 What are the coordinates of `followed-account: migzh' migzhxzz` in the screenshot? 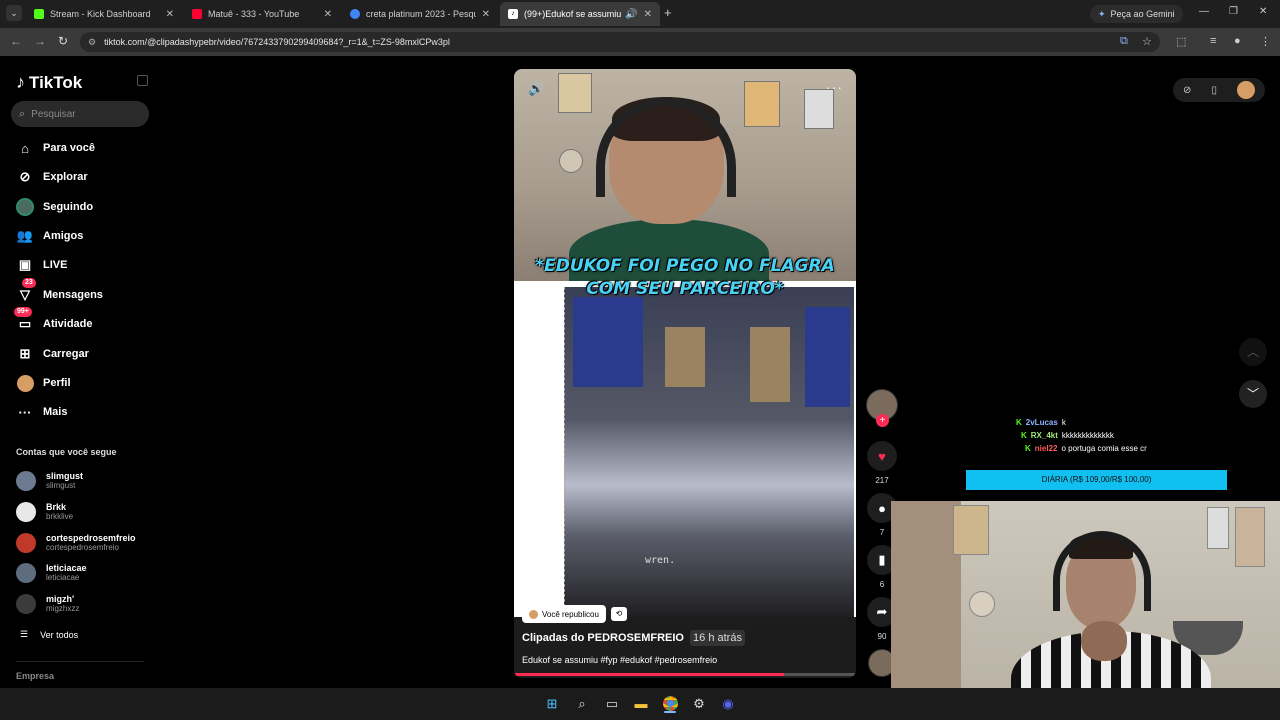 It's located at (47, 604).